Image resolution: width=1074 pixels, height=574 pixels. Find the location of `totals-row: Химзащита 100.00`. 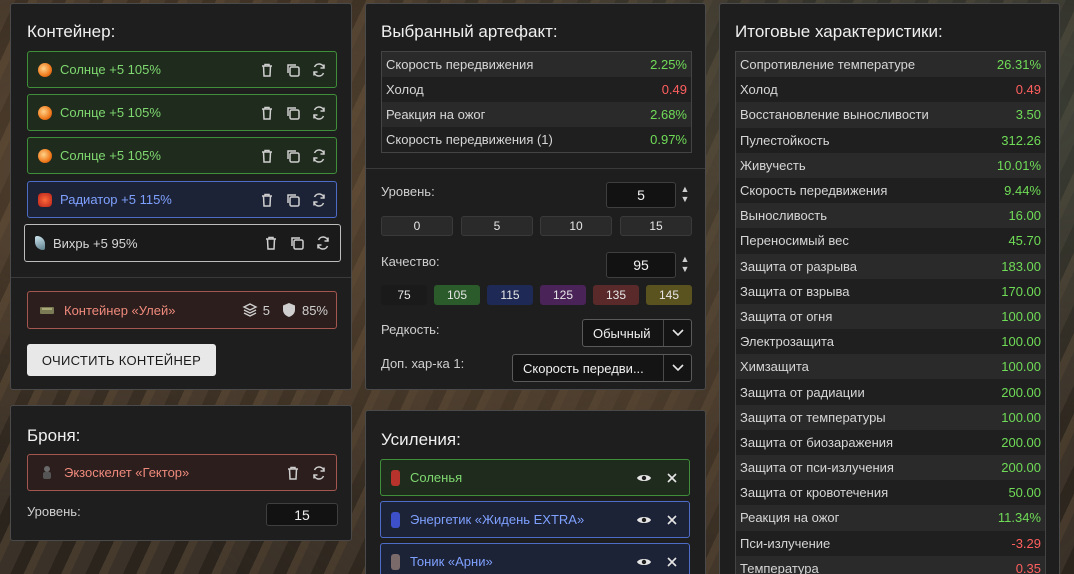

totals-row: Химзащита 100.00 is located at coordinates (890, 367).